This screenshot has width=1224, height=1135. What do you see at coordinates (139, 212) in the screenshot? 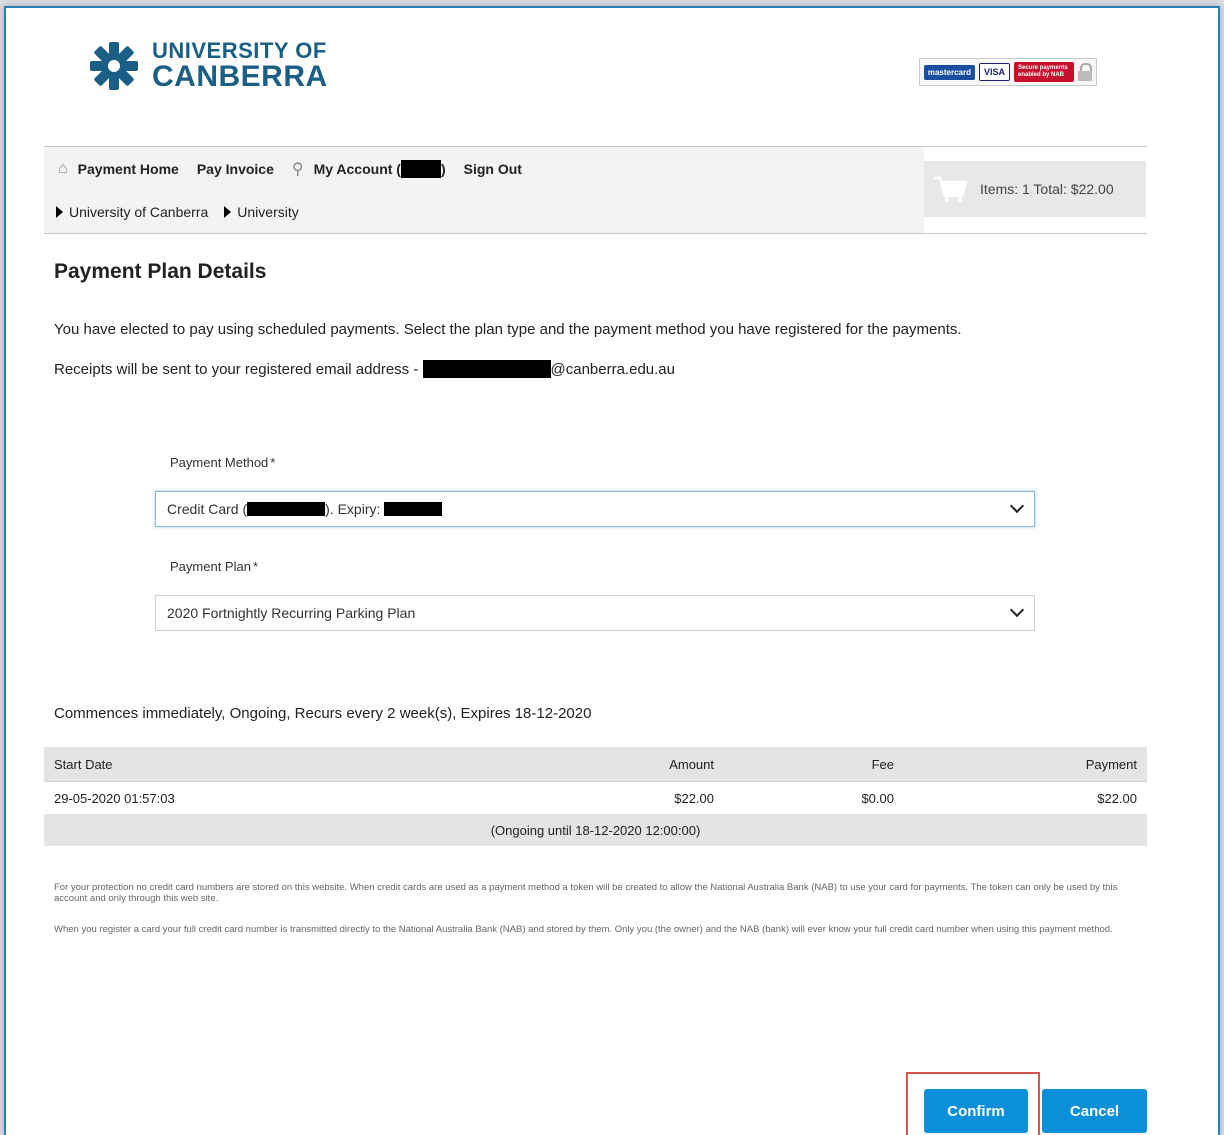
I see `breadcrumb-label: University of Canberra` at bounding box center [139, 212].